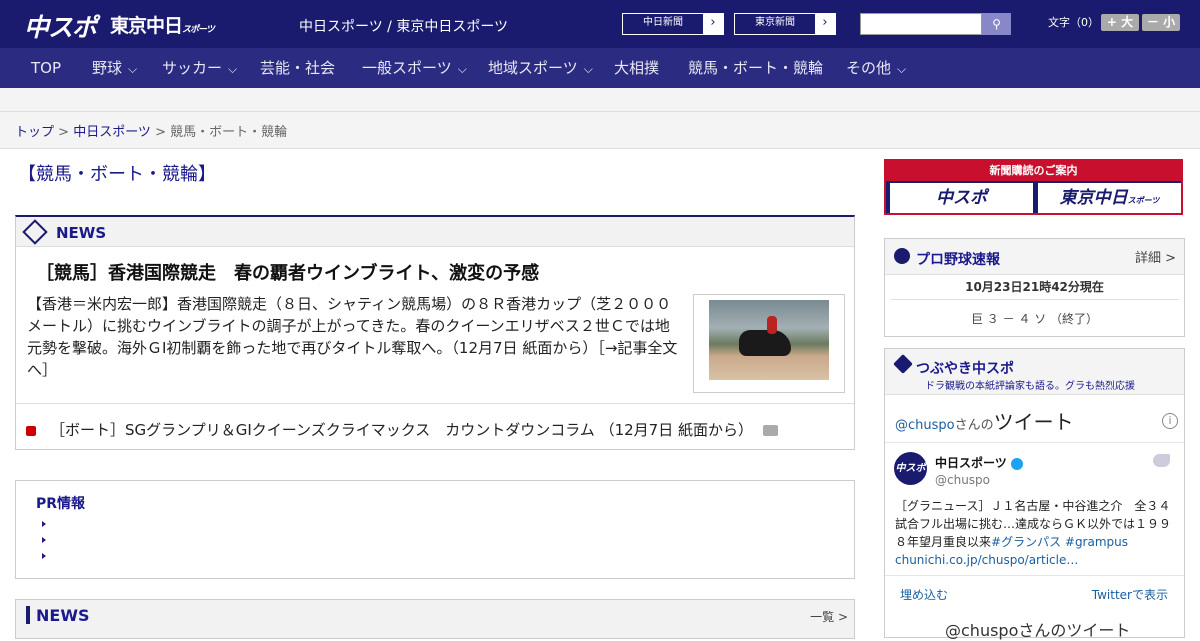  I want to click on subscription-banner: 新聞購読のご案内 中スポ 東京中日スポーツ, so click(1033, 187).